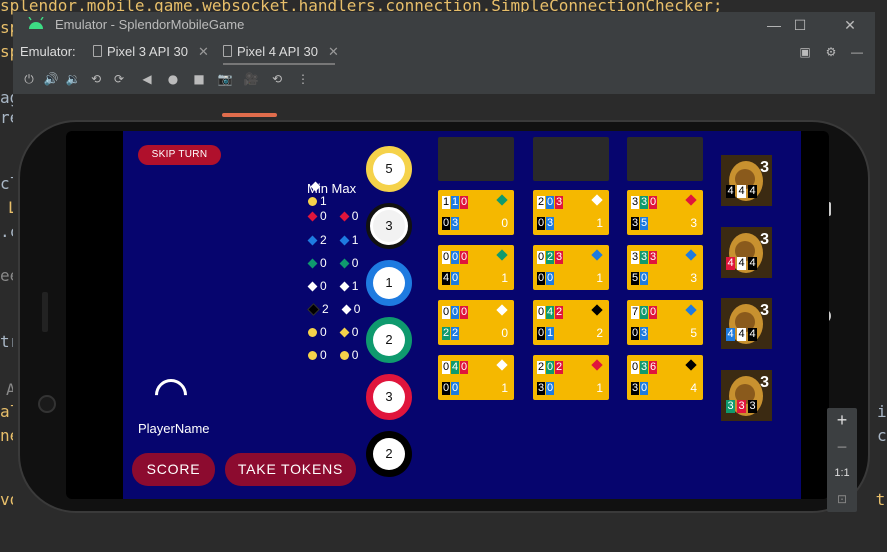 This screenshot has height=552, width=887. What do you see at coordinates (665, 322) in the screenshot?
I see `development-card: 700035` at bounding box center [665, 322].